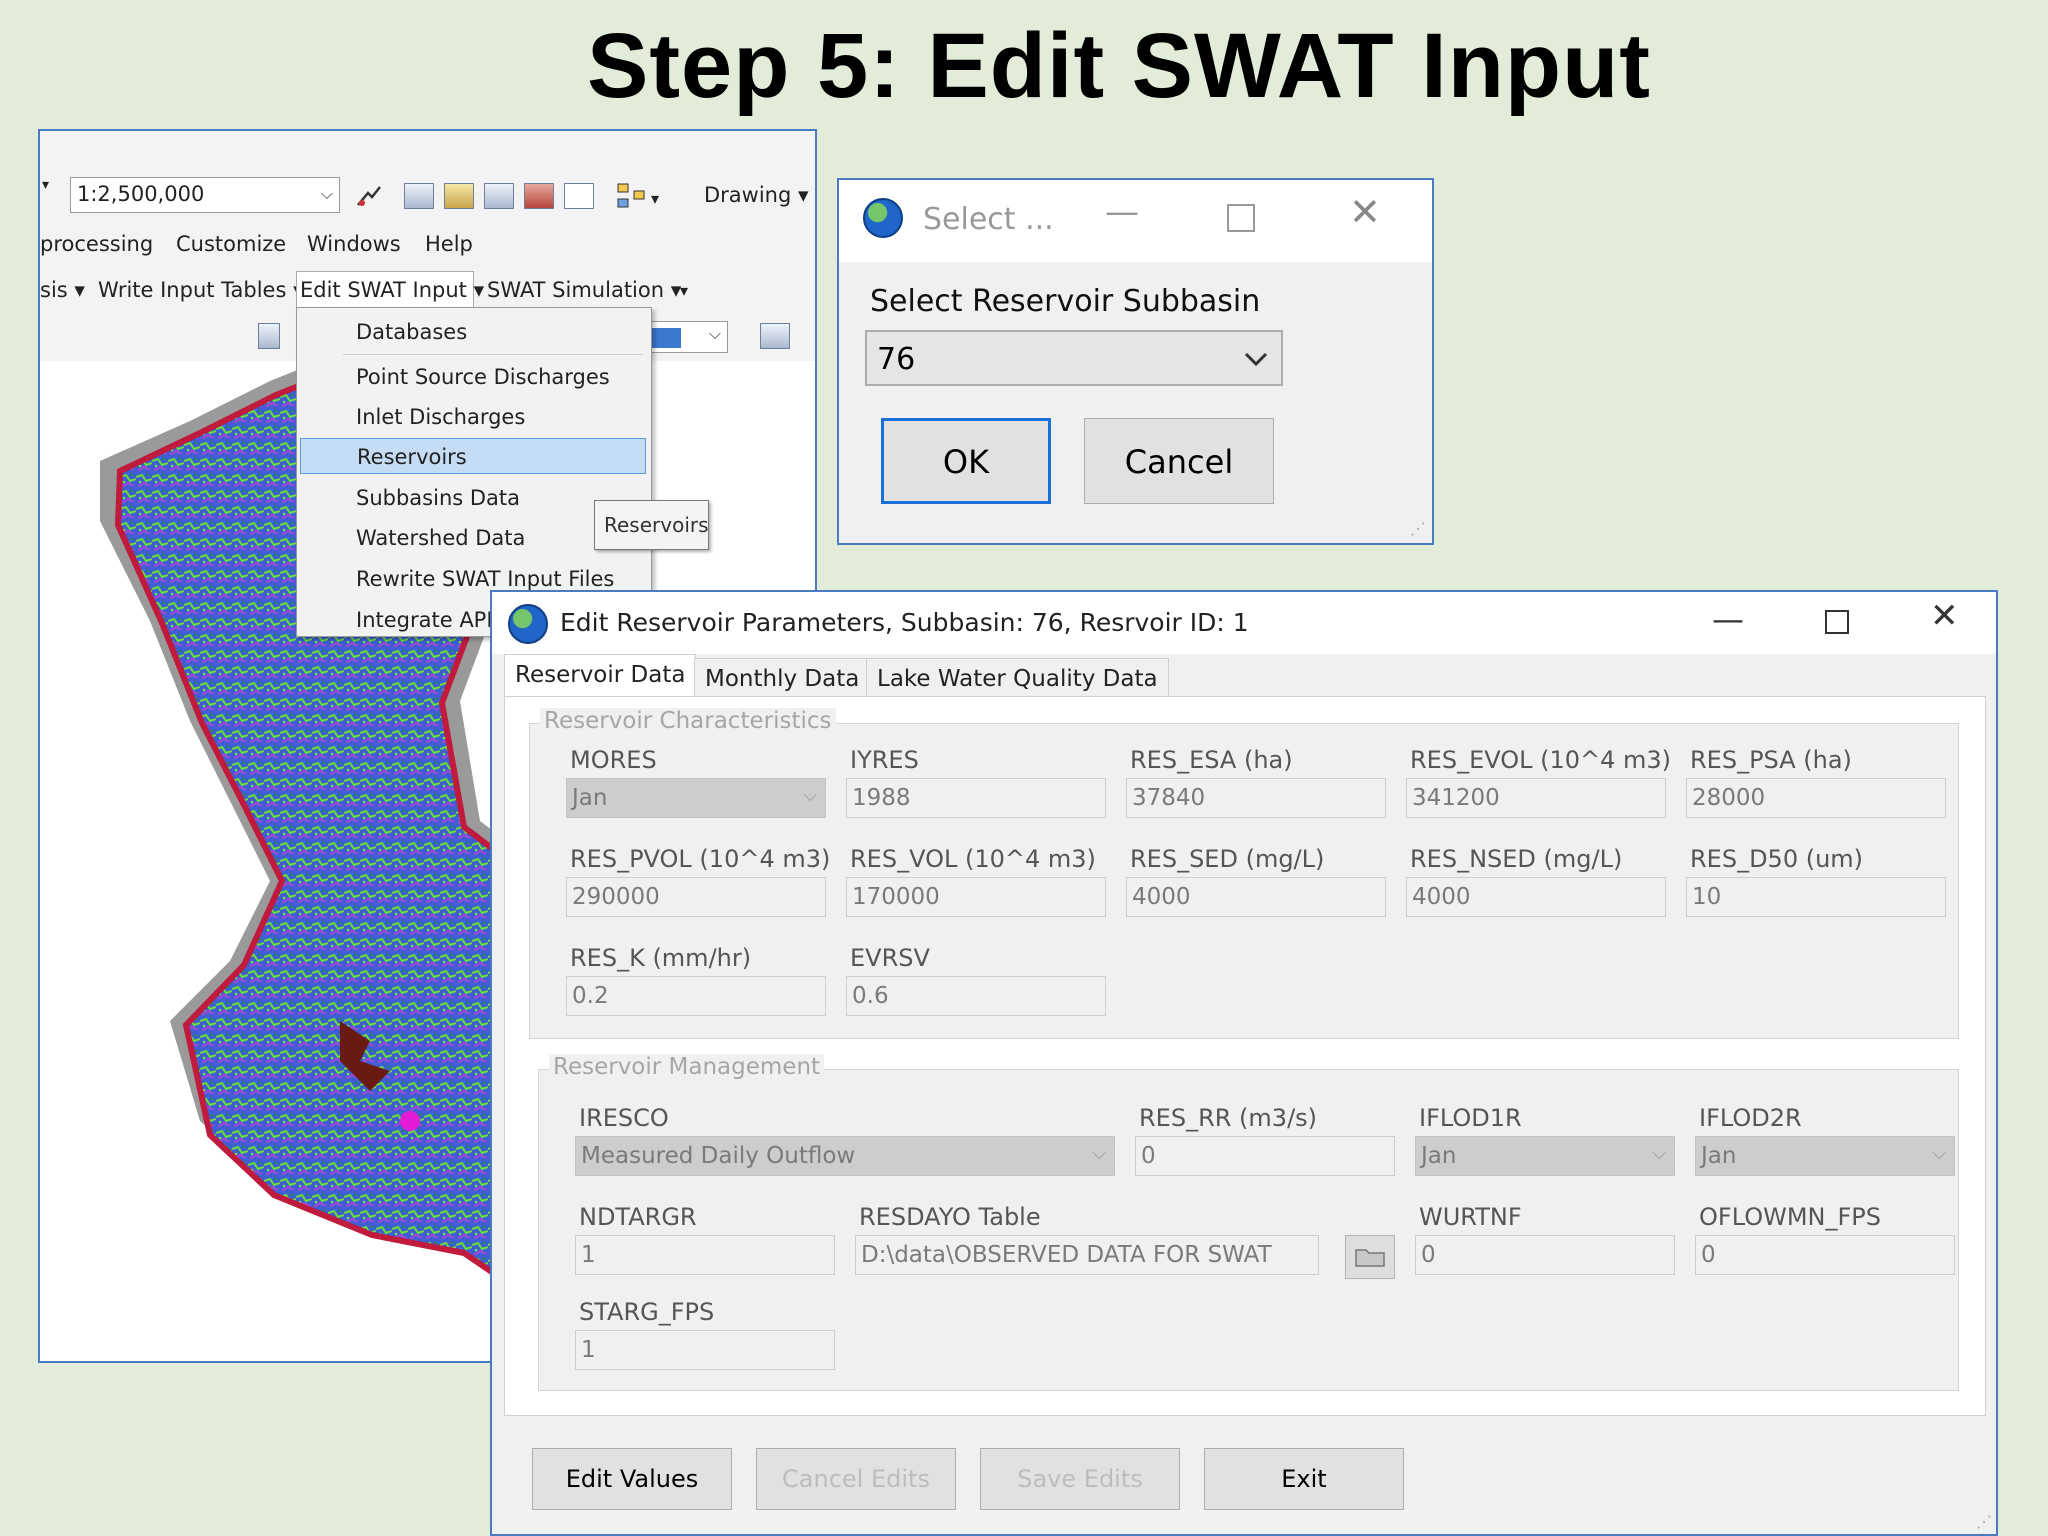  What do you see at coordinates (576, 290) in the screenshot?
I see `menu-swat-simulation-label: SWAT Simulation` at bounding box center [576, 290].